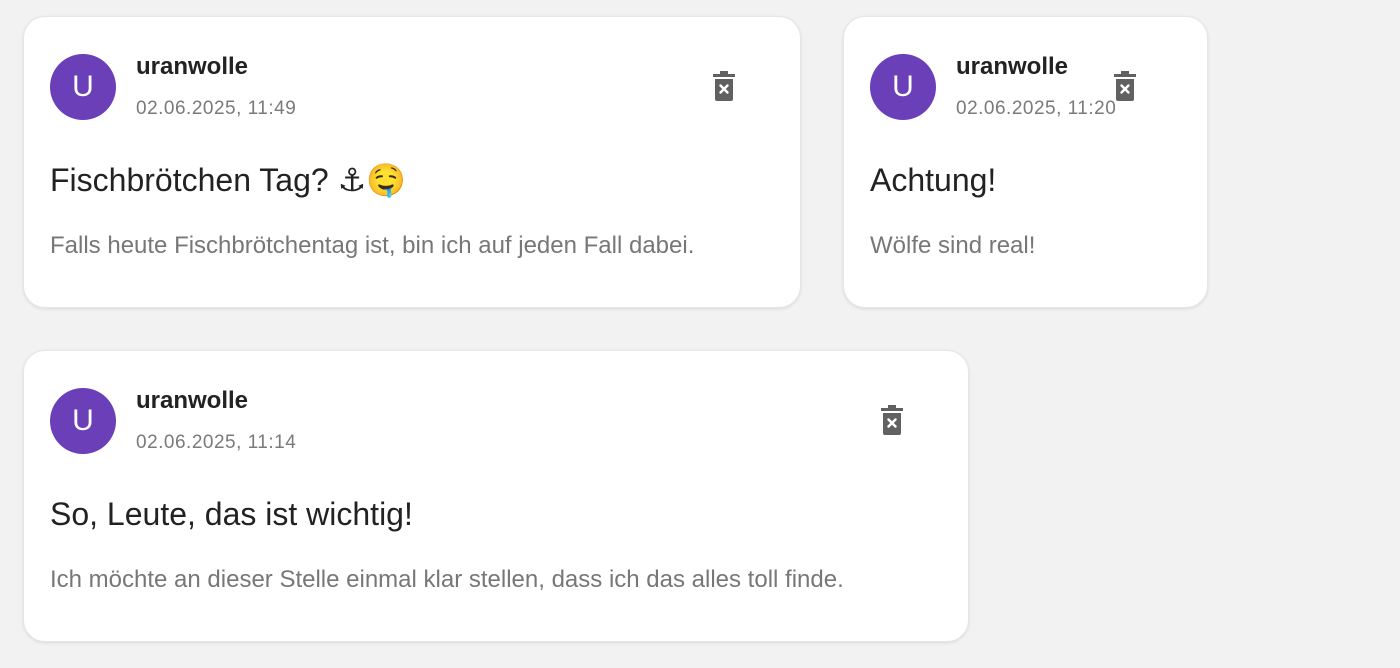 The height and width of the screenshot is (668, 1400). Describe the element at coordinates (216, 442) in the screenshot. I see `post-timestamp: 02.06.2025, 11:14` at that location.